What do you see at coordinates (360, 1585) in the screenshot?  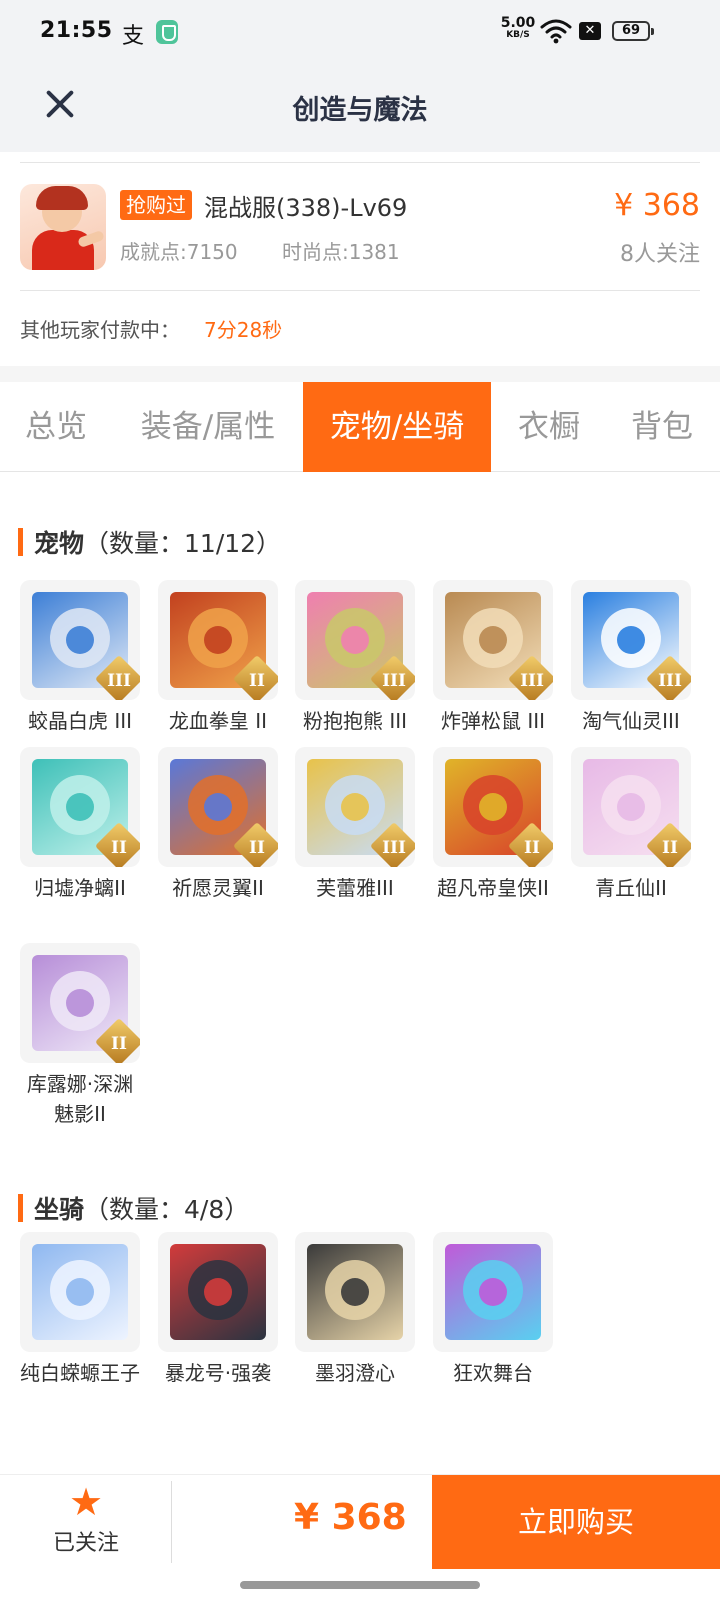 I see `home-indicator` at bounding box center [360, 1585].